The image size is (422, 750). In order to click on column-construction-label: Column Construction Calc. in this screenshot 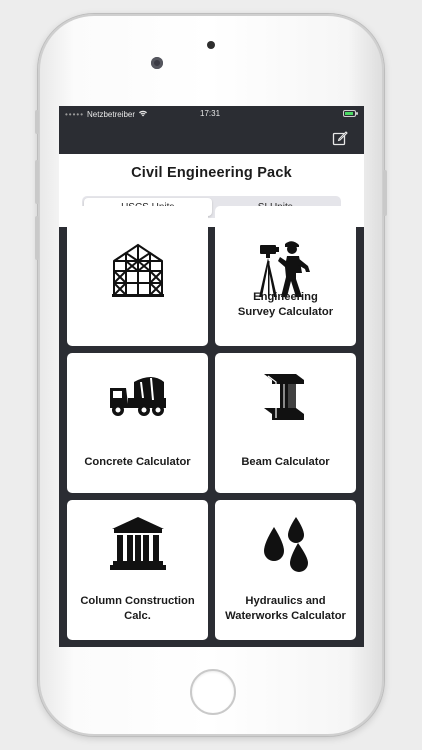, I will do `click(137, 609)`.